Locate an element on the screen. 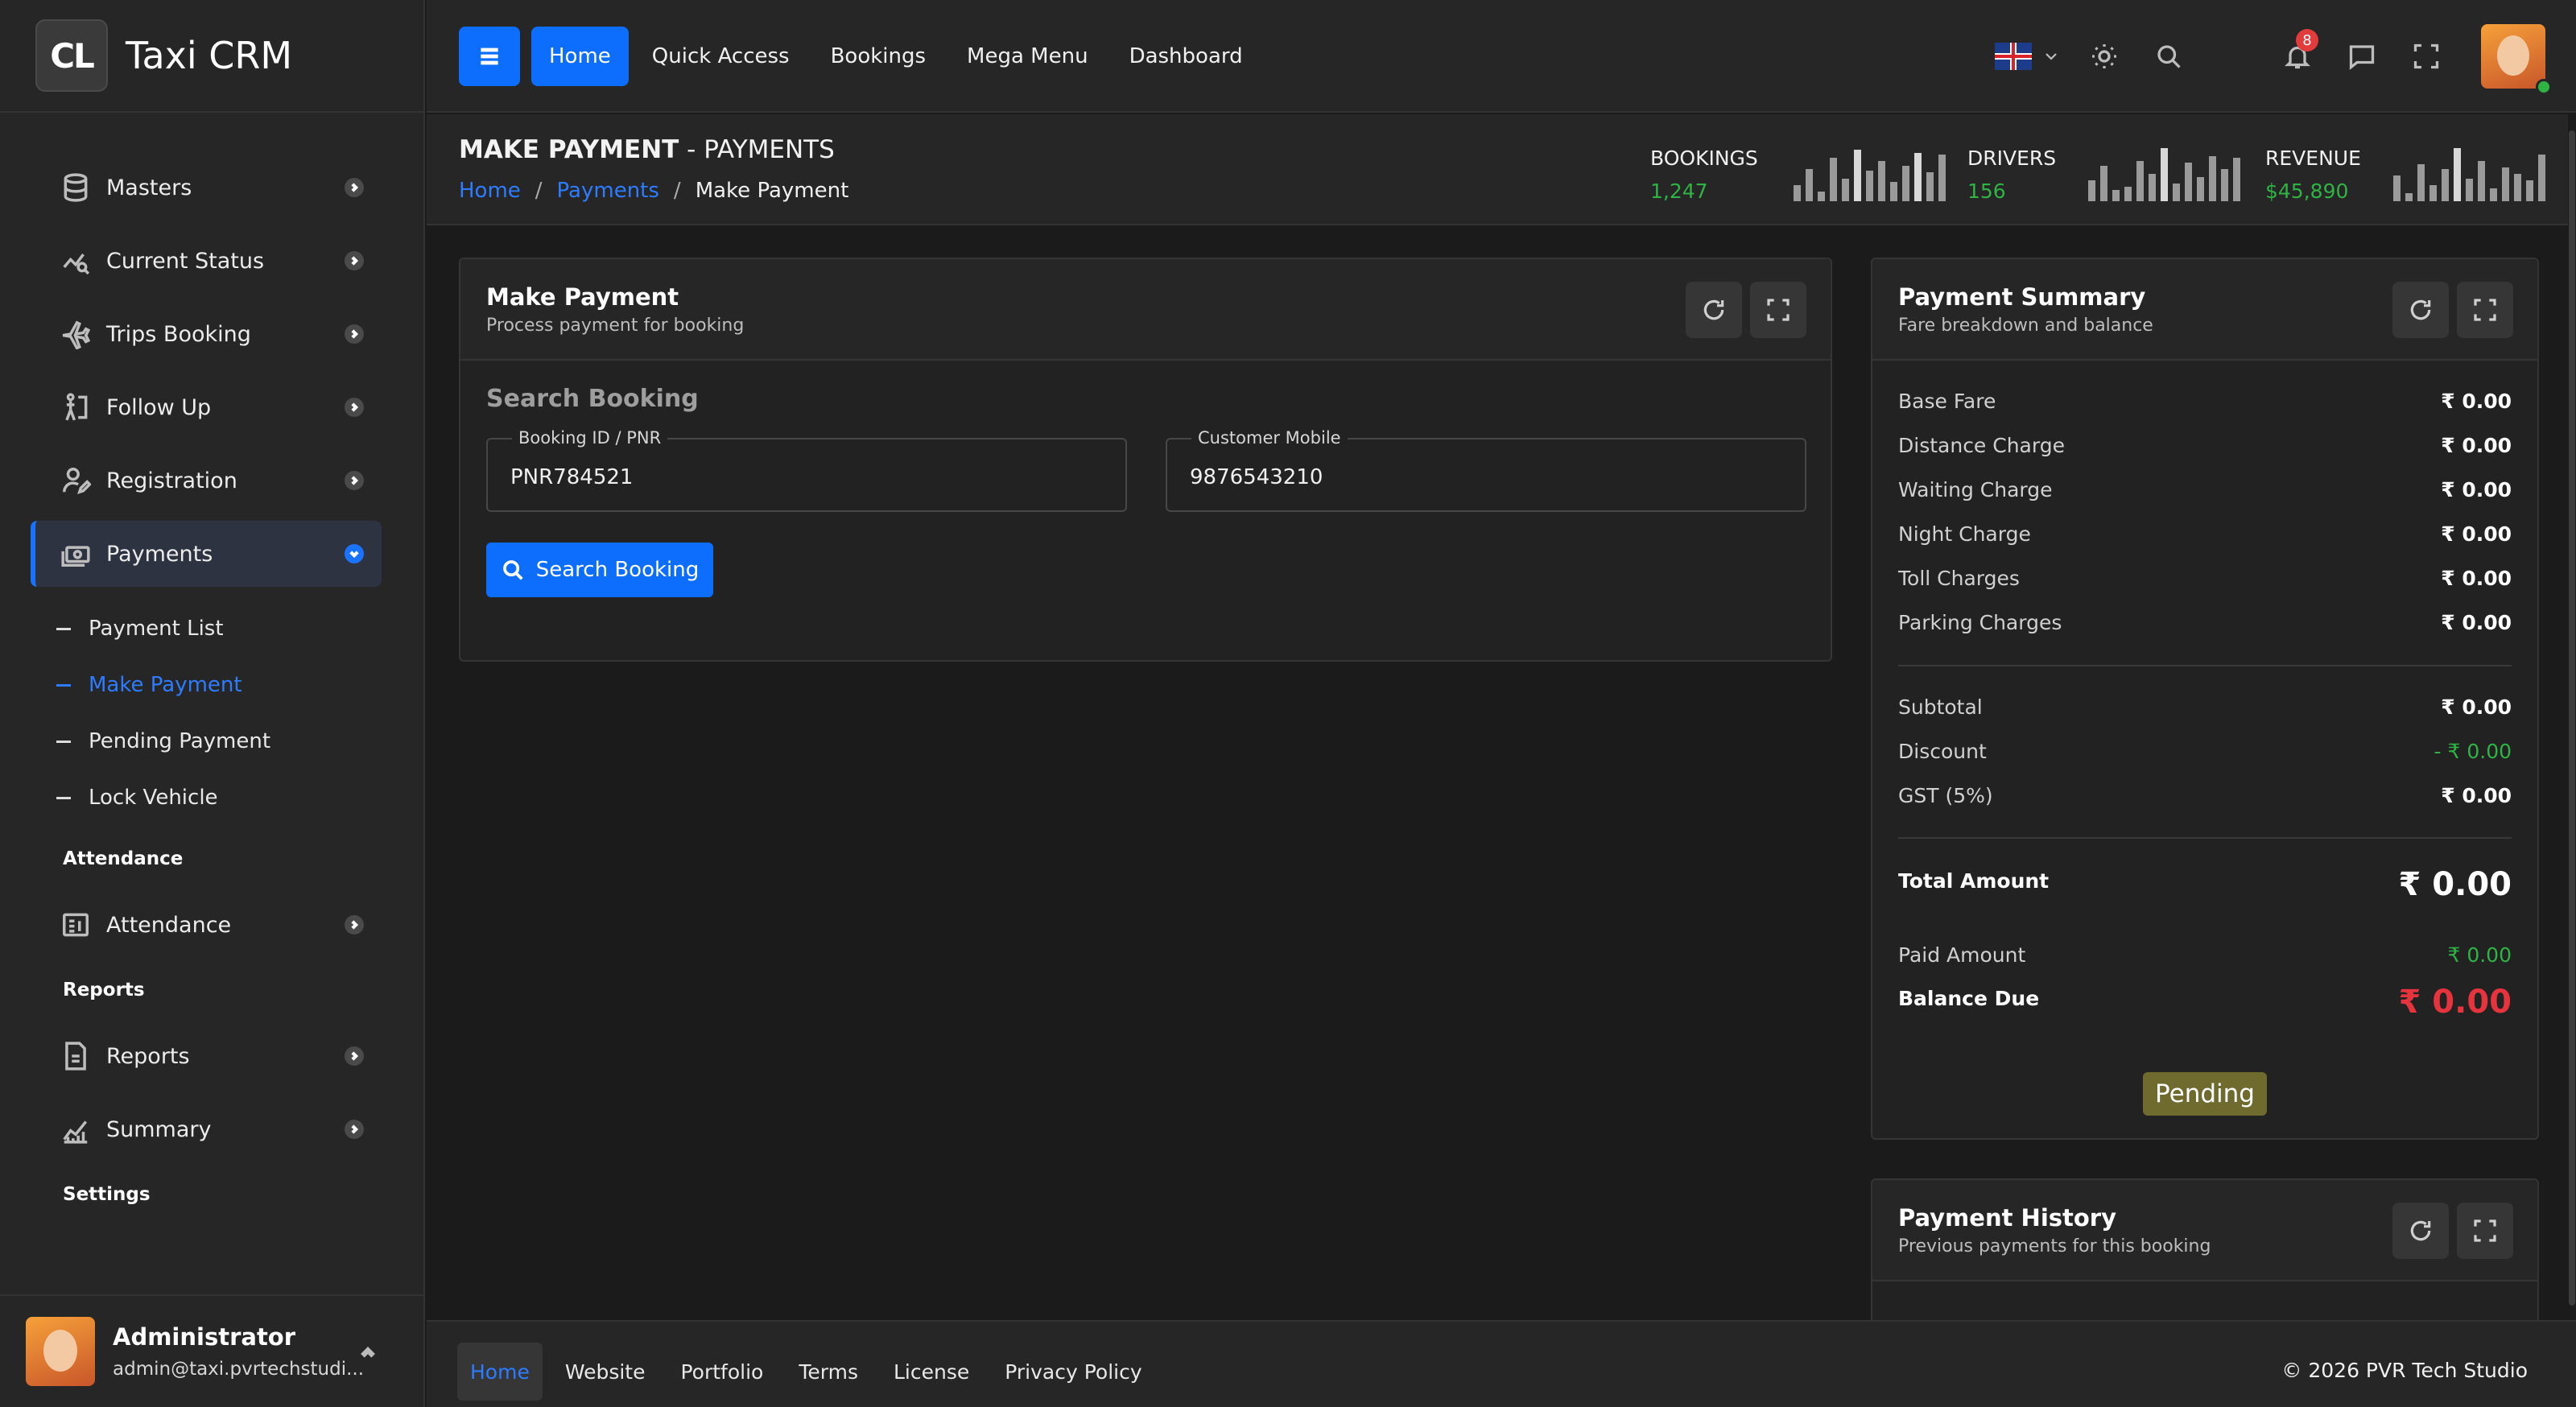  subtotal-label: Subtotal is located at coordinates (1940, 707).